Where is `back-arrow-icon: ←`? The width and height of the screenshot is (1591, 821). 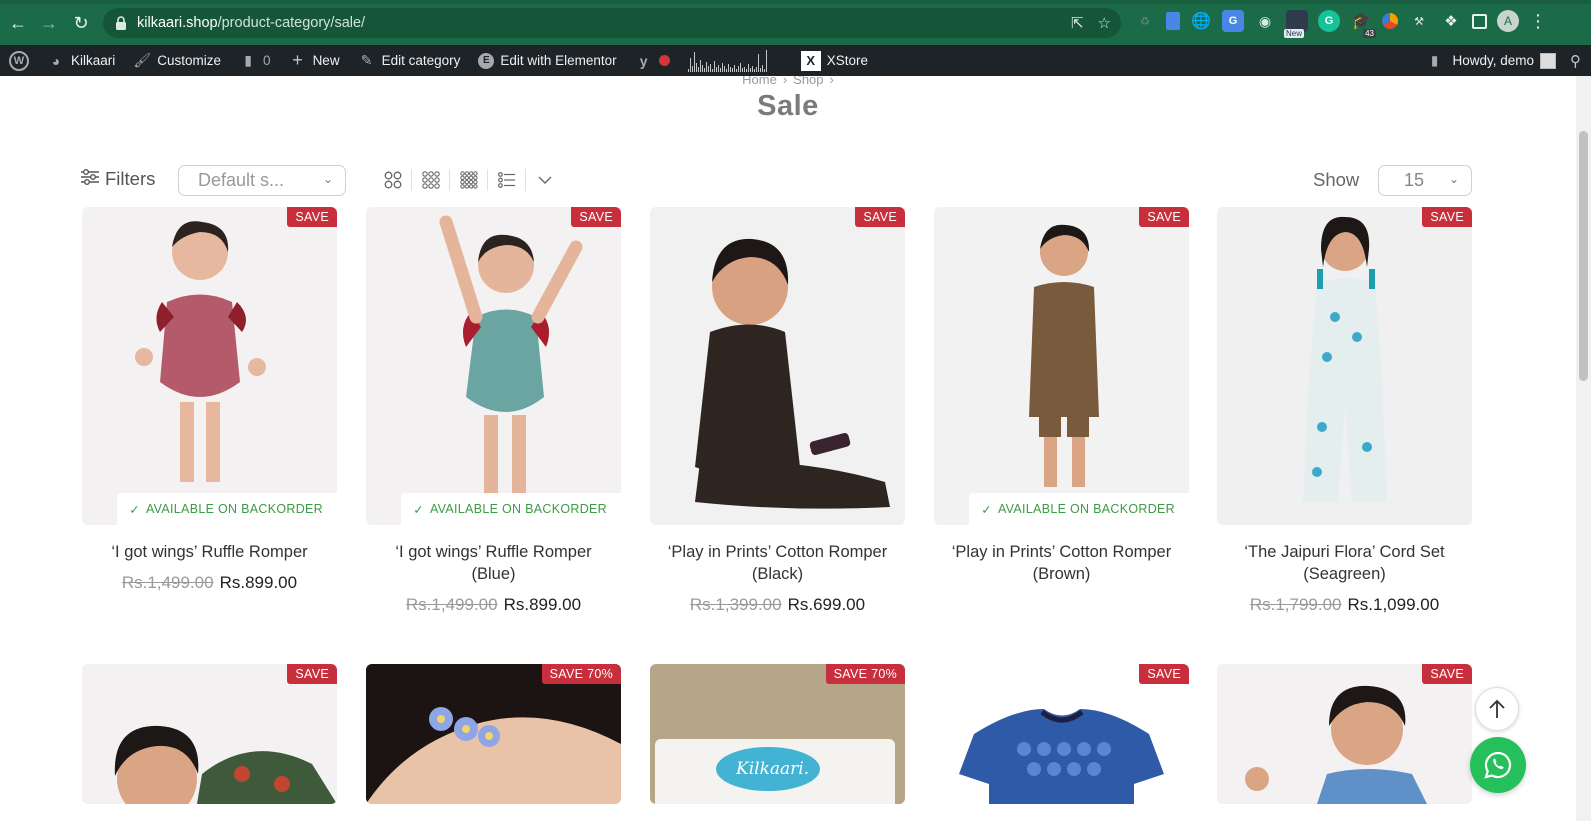
back-arrow-icon: ← is located at coordinates (18, 23).